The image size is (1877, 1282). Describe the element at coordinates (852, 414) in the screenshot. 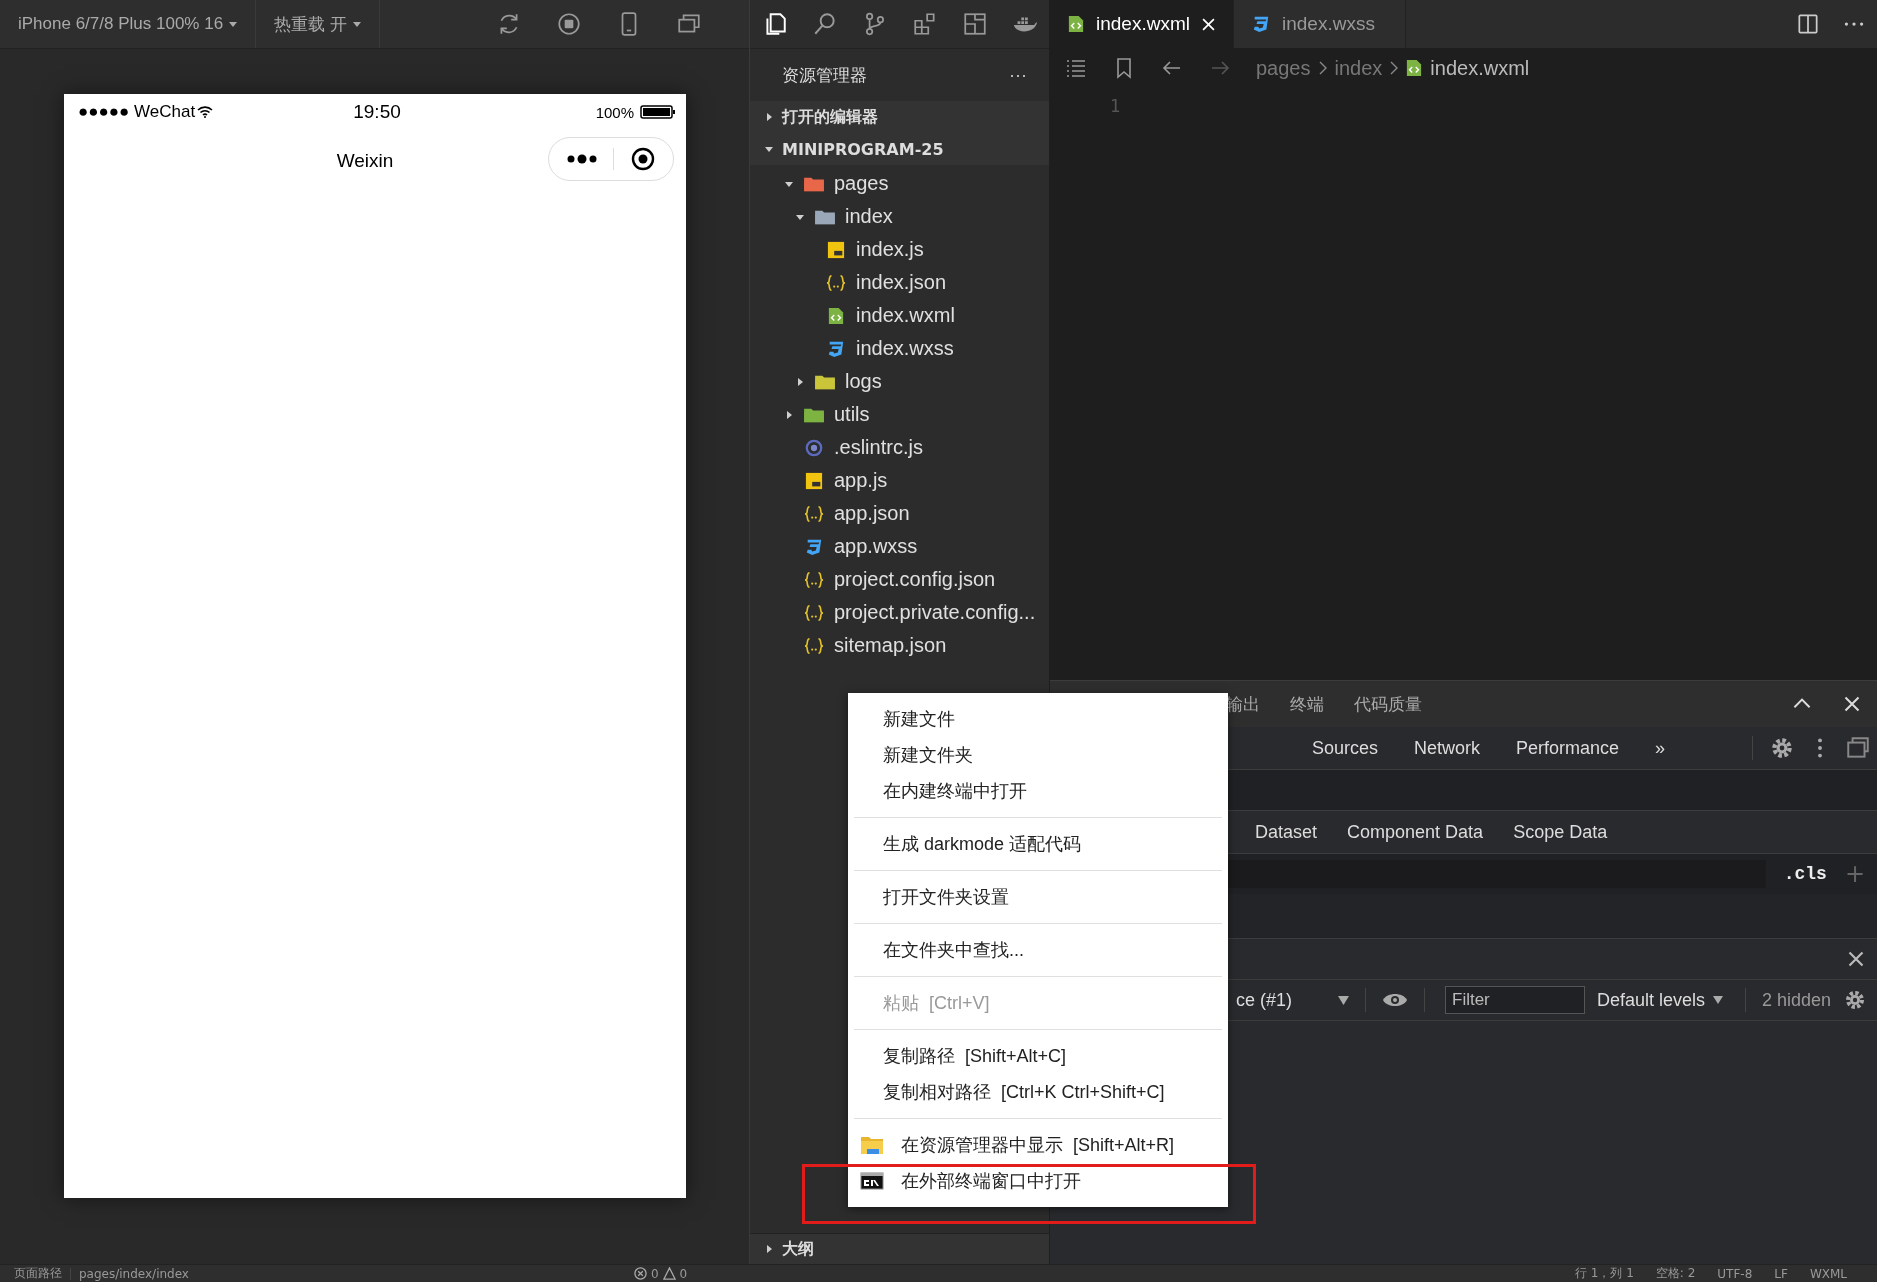

I see `tree-item: utils` at that location.